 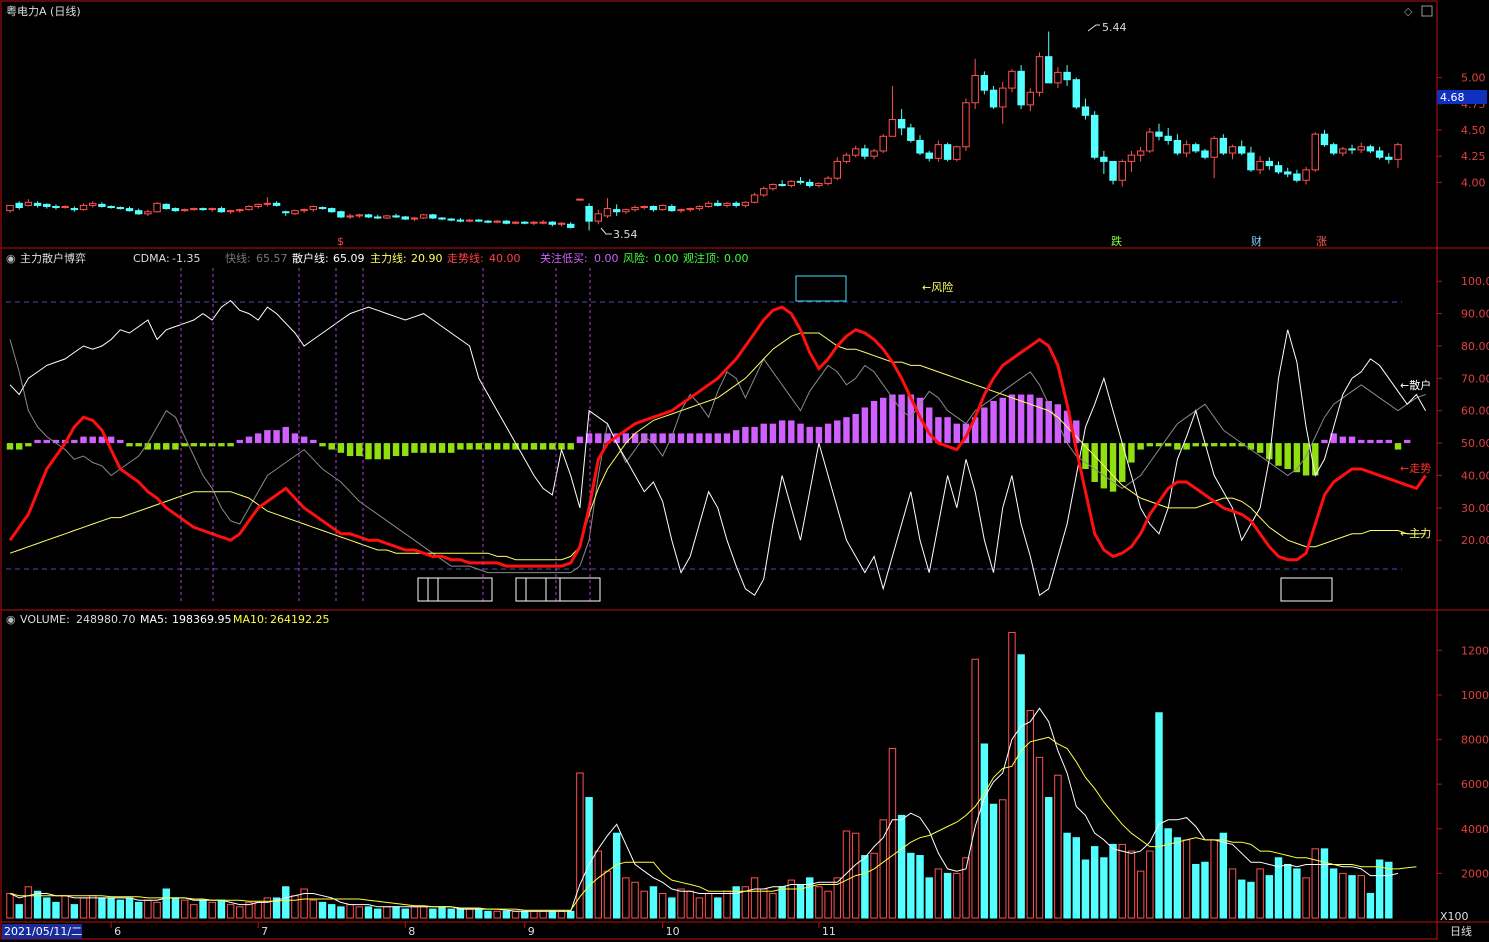 I want to click on price-title: 粤电力A (日线), so click(x=43, y=11).